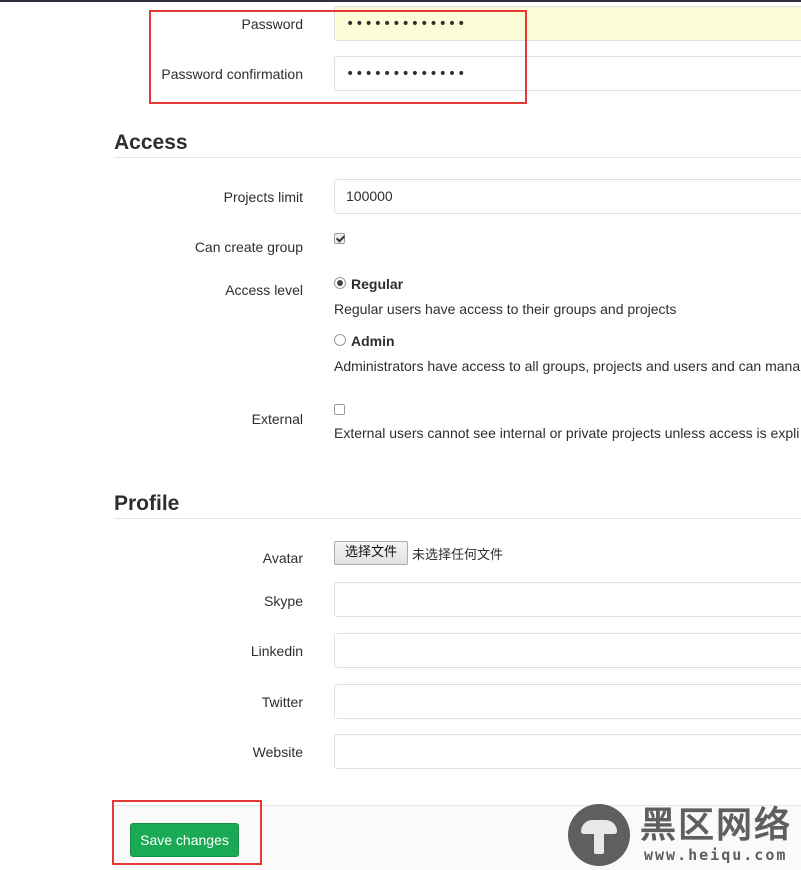  What do you see at coordinates (458, 555) in the screenshot?
I see `file-status-text: 未选择任何文件` at bounding box center [458, 555].